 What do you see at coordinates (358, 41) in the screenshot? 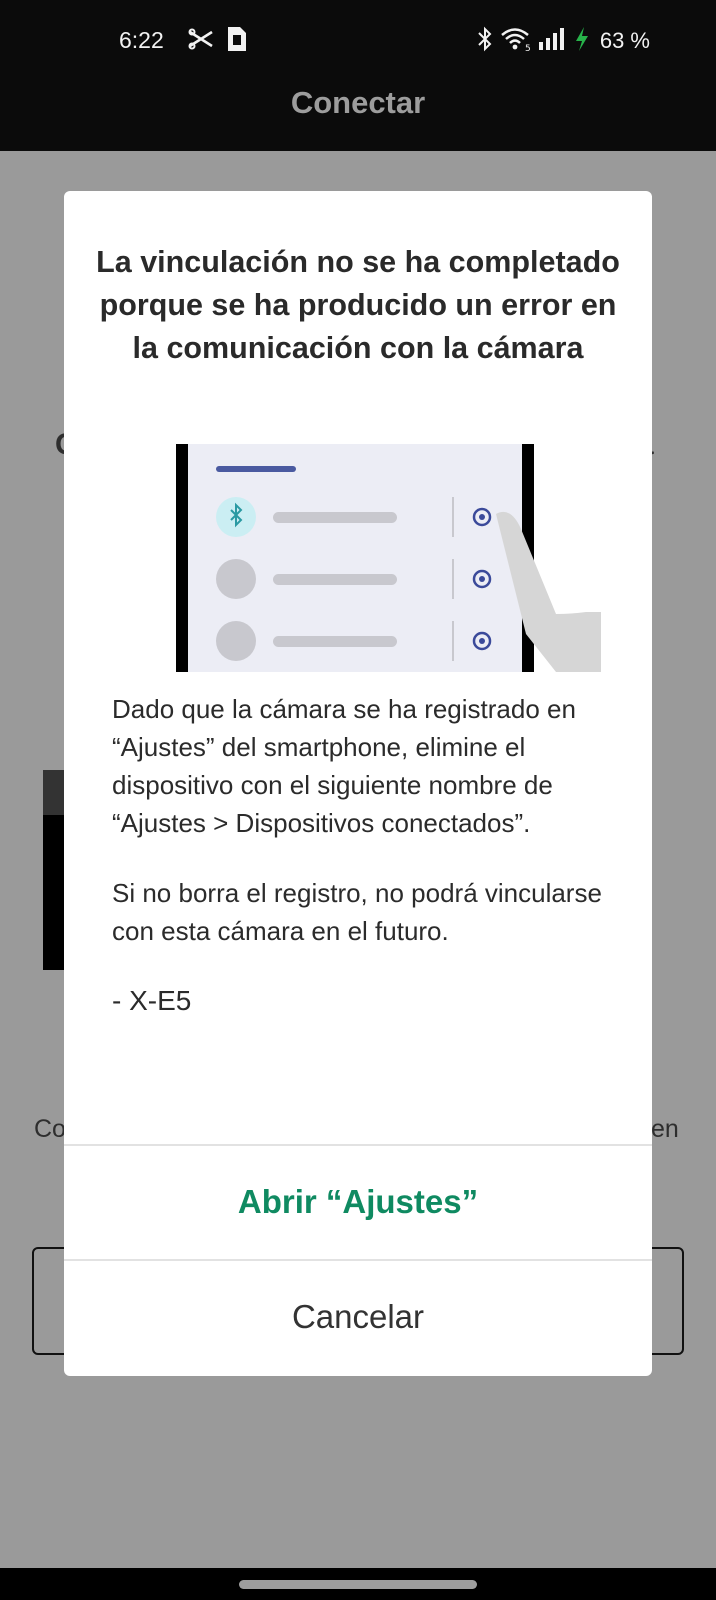
I see `status-bar: 6:22 5 63 %` at bounding box center [358, 41].